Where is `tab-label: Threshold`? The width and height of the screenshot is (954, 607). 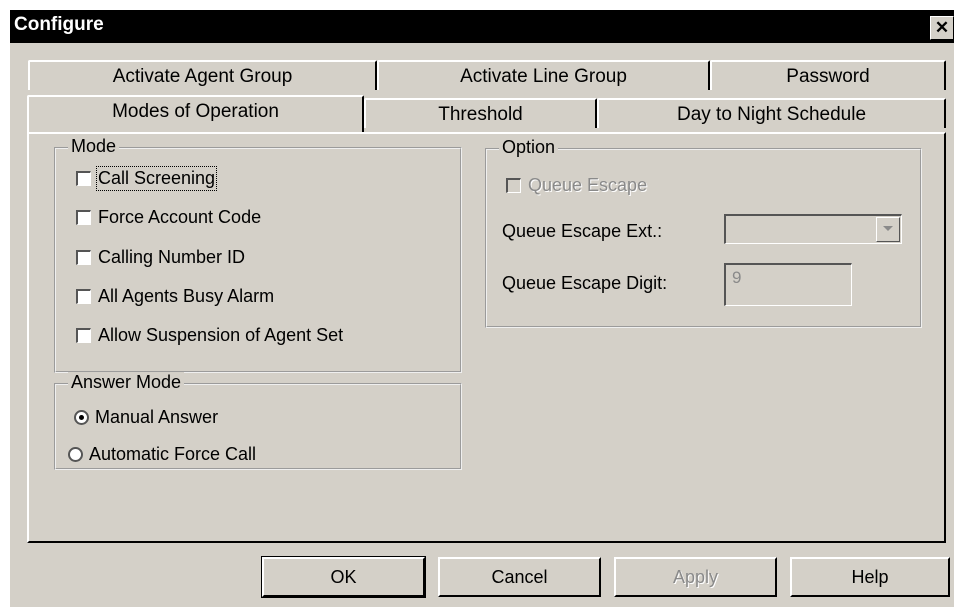 tab-label: Threshold is located at coordinates (480, 114).